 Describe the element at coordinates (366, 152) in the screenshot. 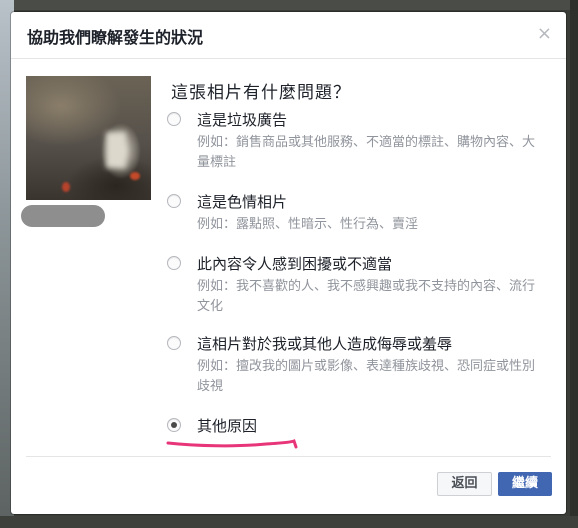

I see `option-example: 例如：銷售商品或其他服務、不適當的標註、購物內容、大量標註` at that location.